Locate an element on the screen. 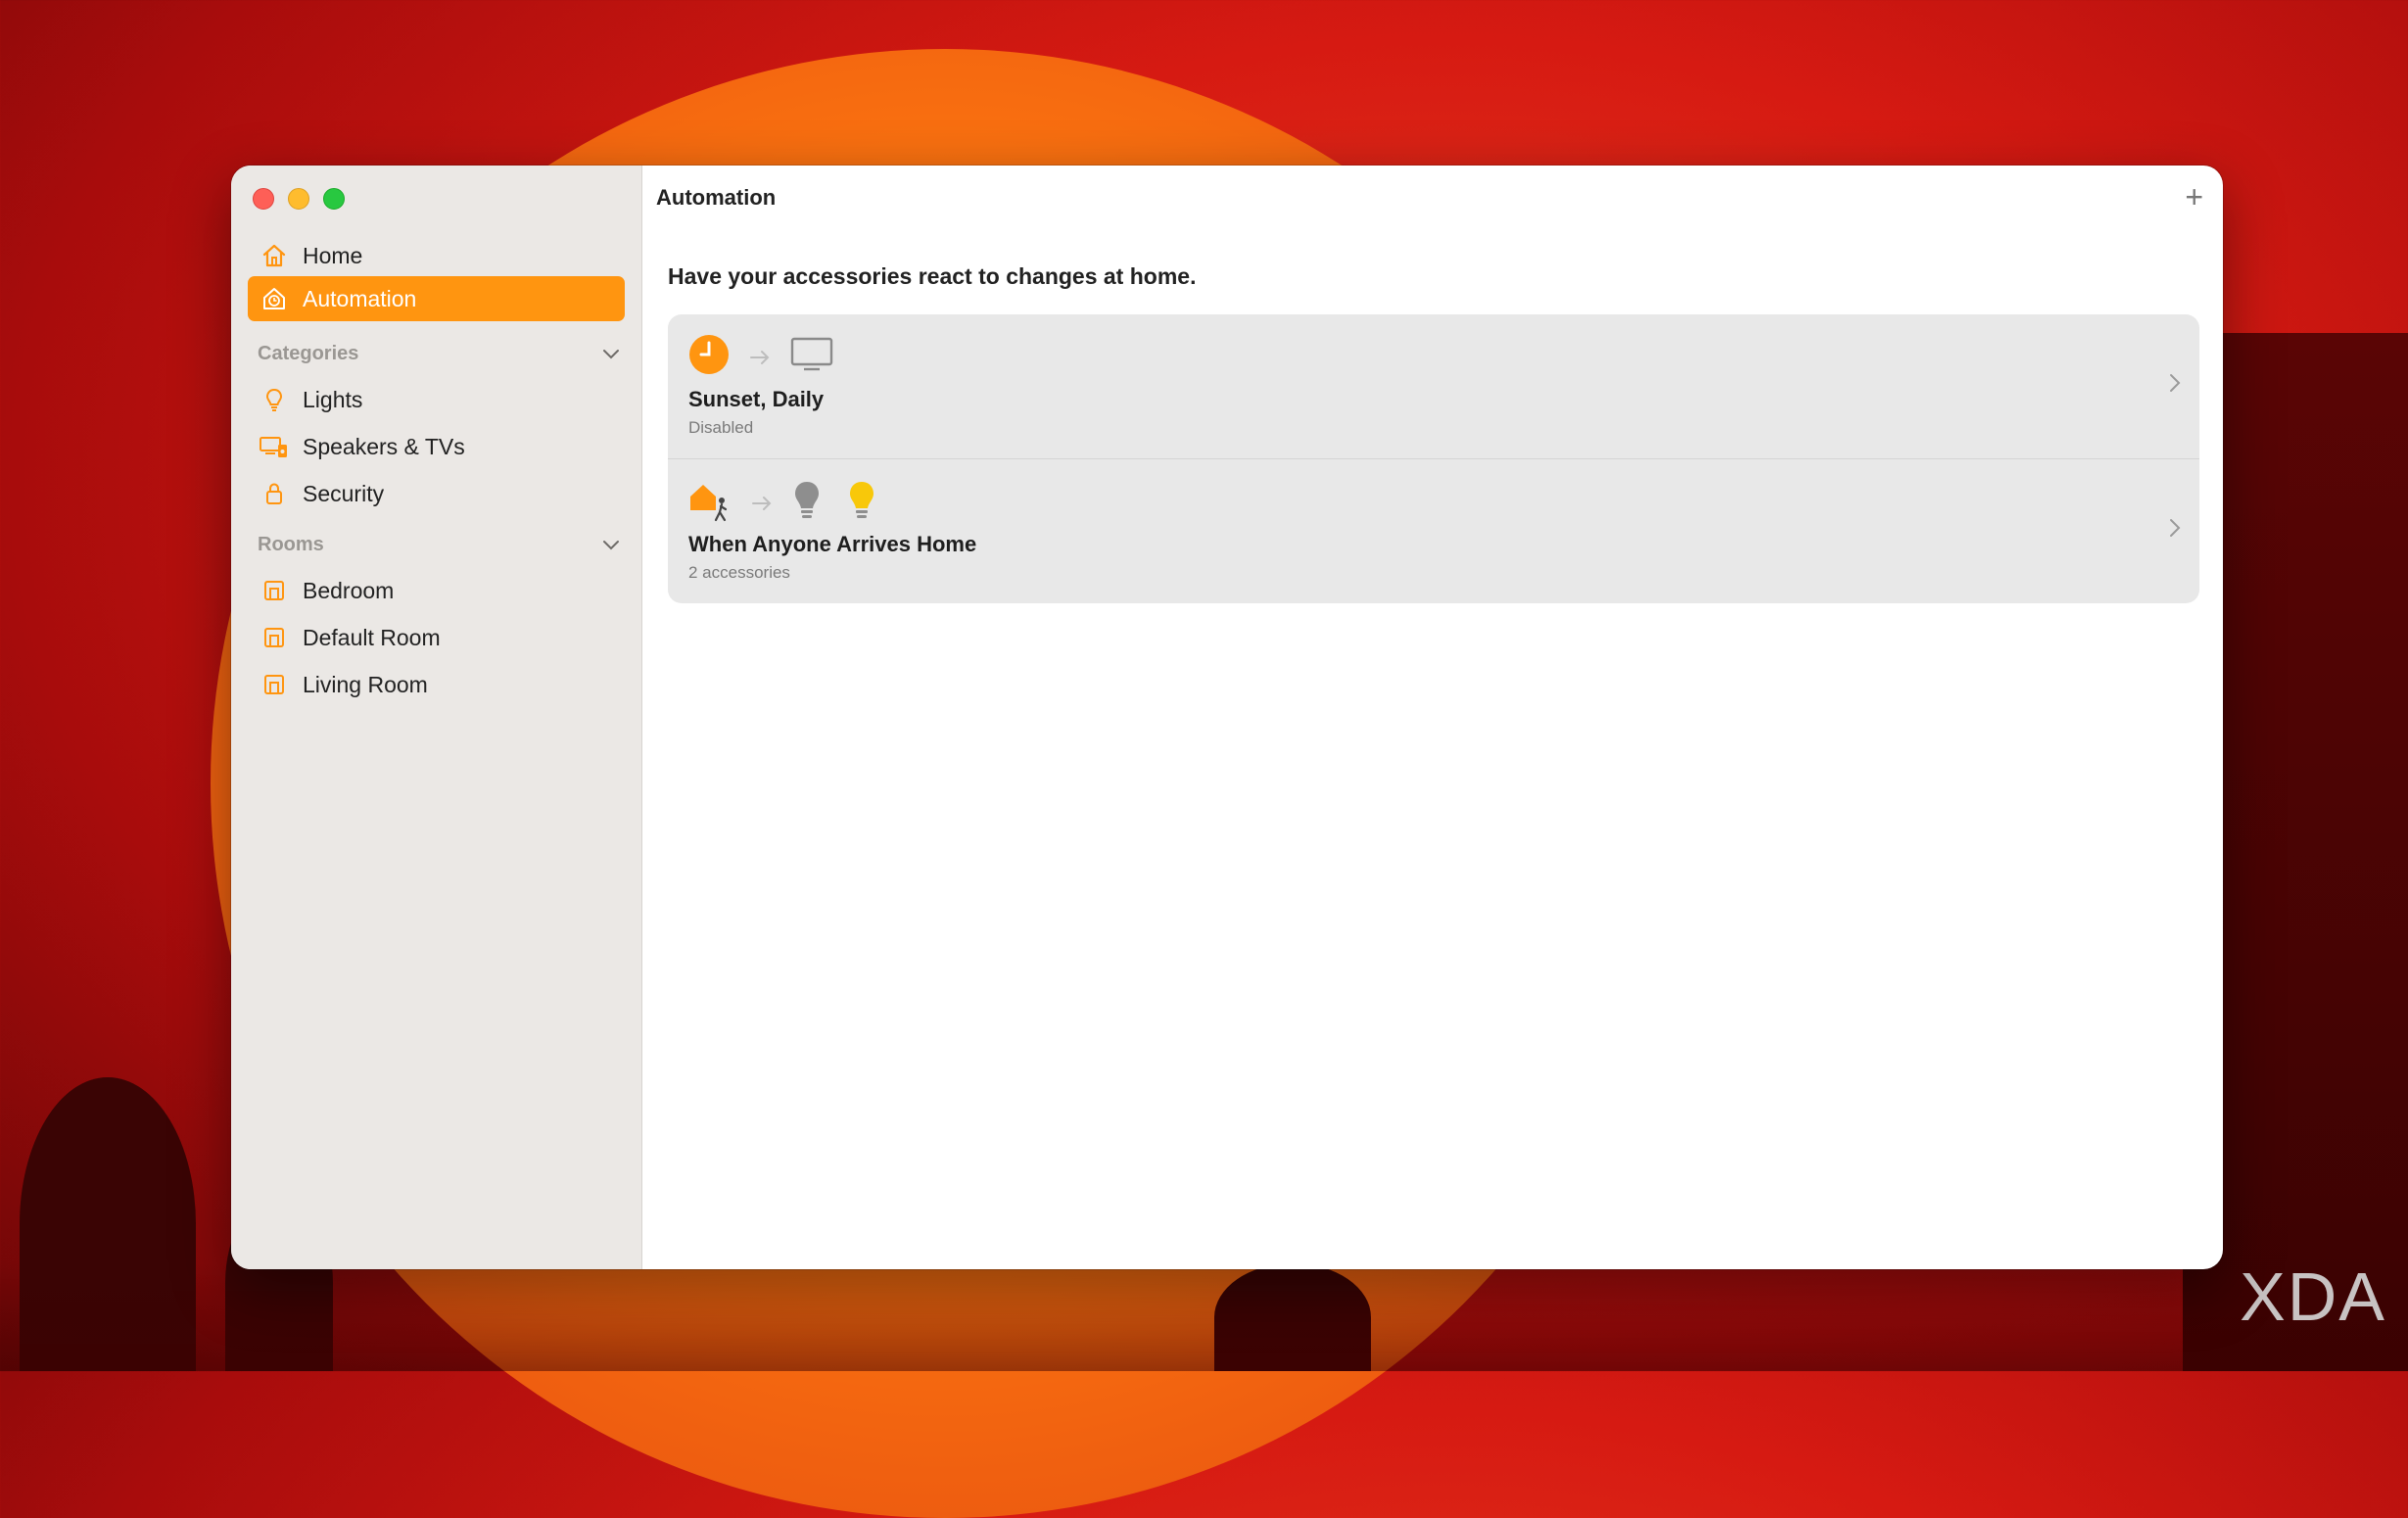 The height and width of the screenshot is (1518, 2408). sidebar-item-lights: Lights is located at coordinates (437, 399).